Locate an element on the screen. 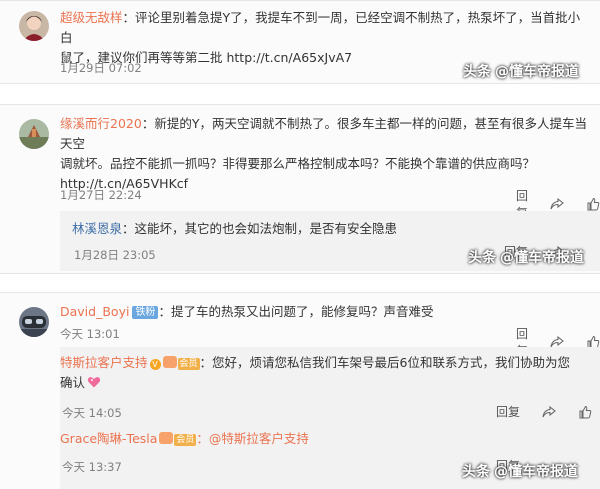 This screenshot has height=489, width=600. comment-username: 缘溪而行2020 is located at coordinates (101, 123).